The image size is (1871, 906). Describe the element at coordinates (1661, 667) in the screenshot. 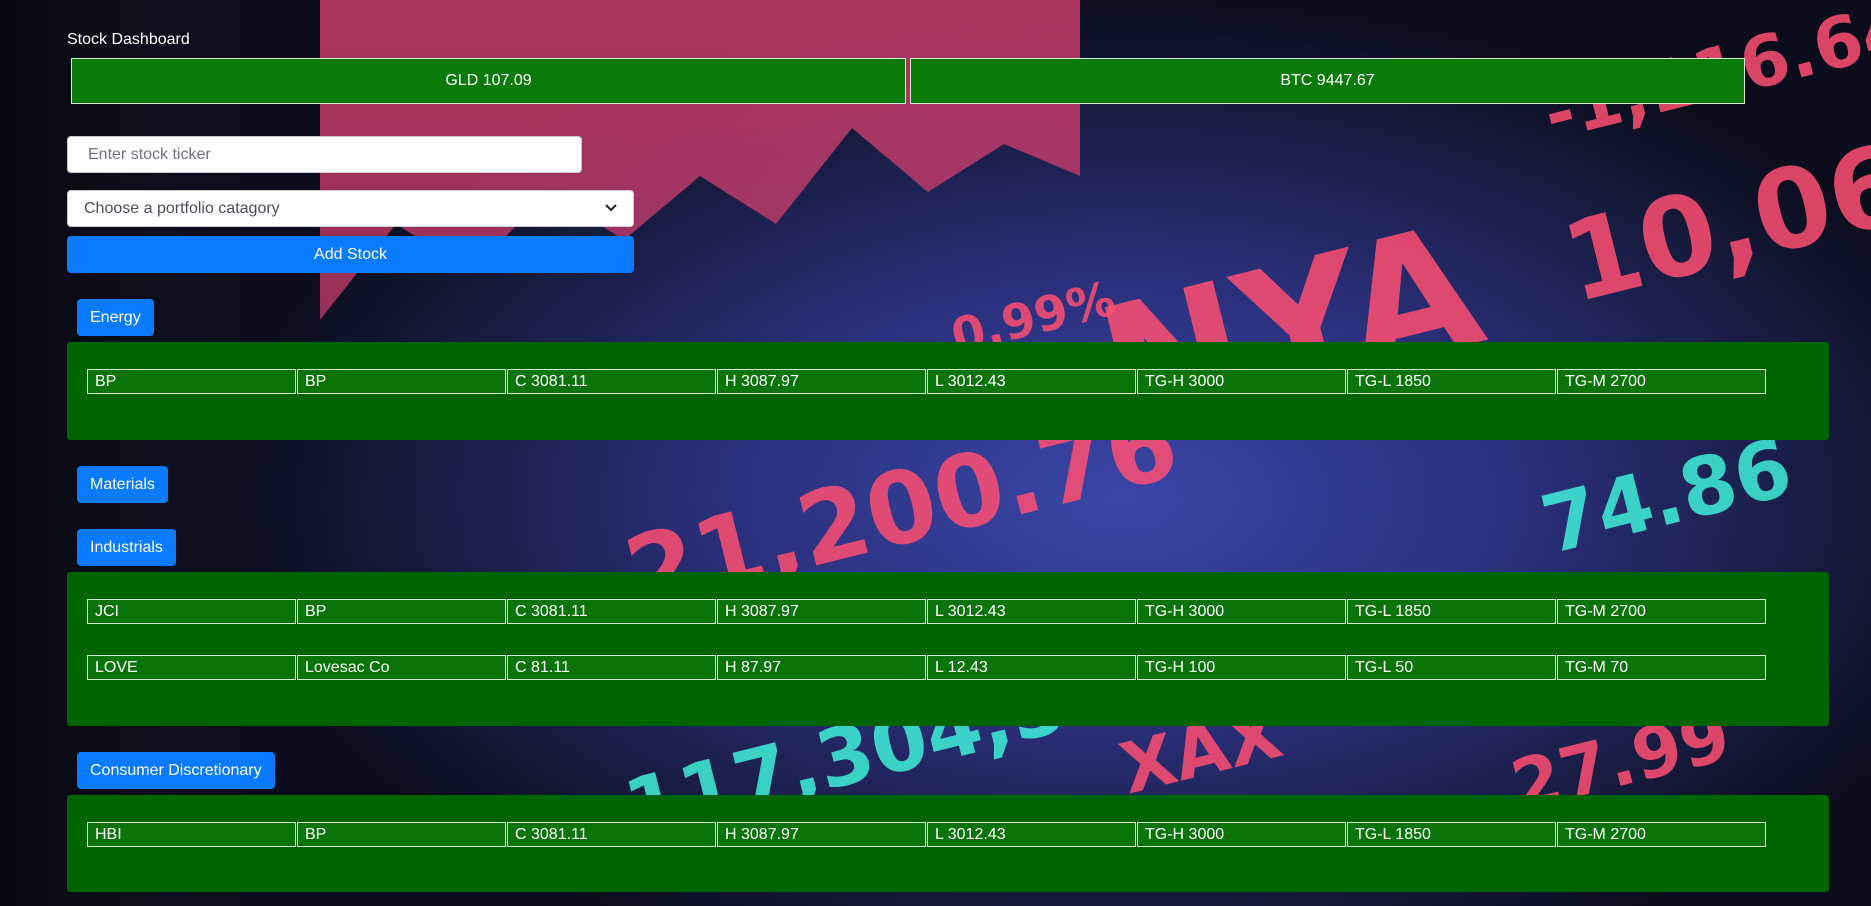

I see `stock-target-mid: TG-M 70` at that location.